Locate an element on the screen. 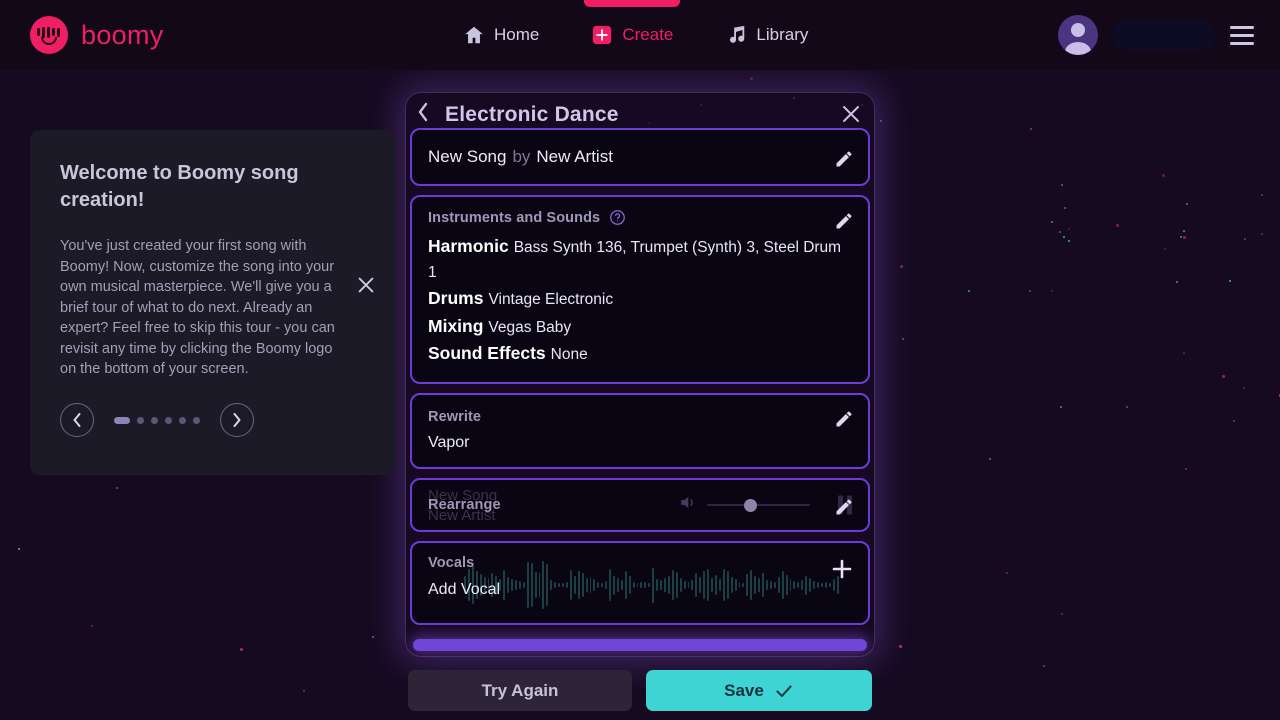 The width and height of the screenshot is (1280, 720). tour-prev-button is located at coordinates (77, 420).